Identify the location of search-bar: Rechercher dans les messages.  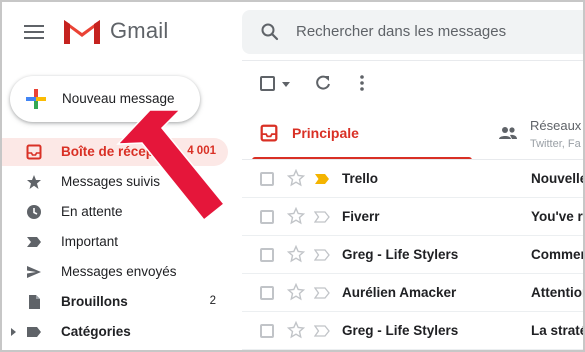
(412, 32).